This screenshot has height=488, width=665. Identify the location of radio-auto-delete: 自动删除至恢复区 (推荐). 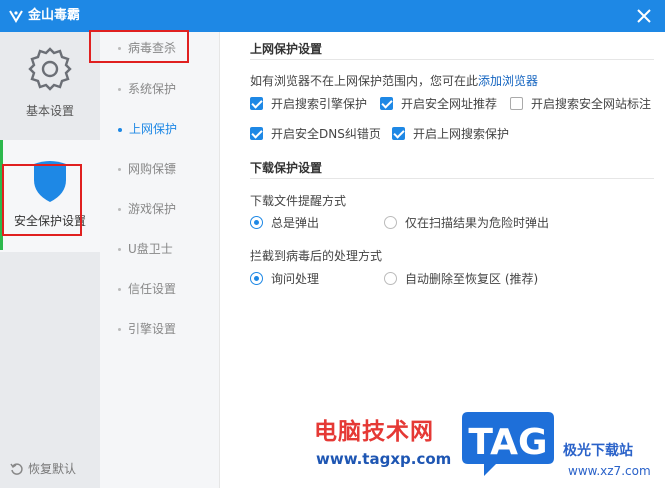
(461, 279).